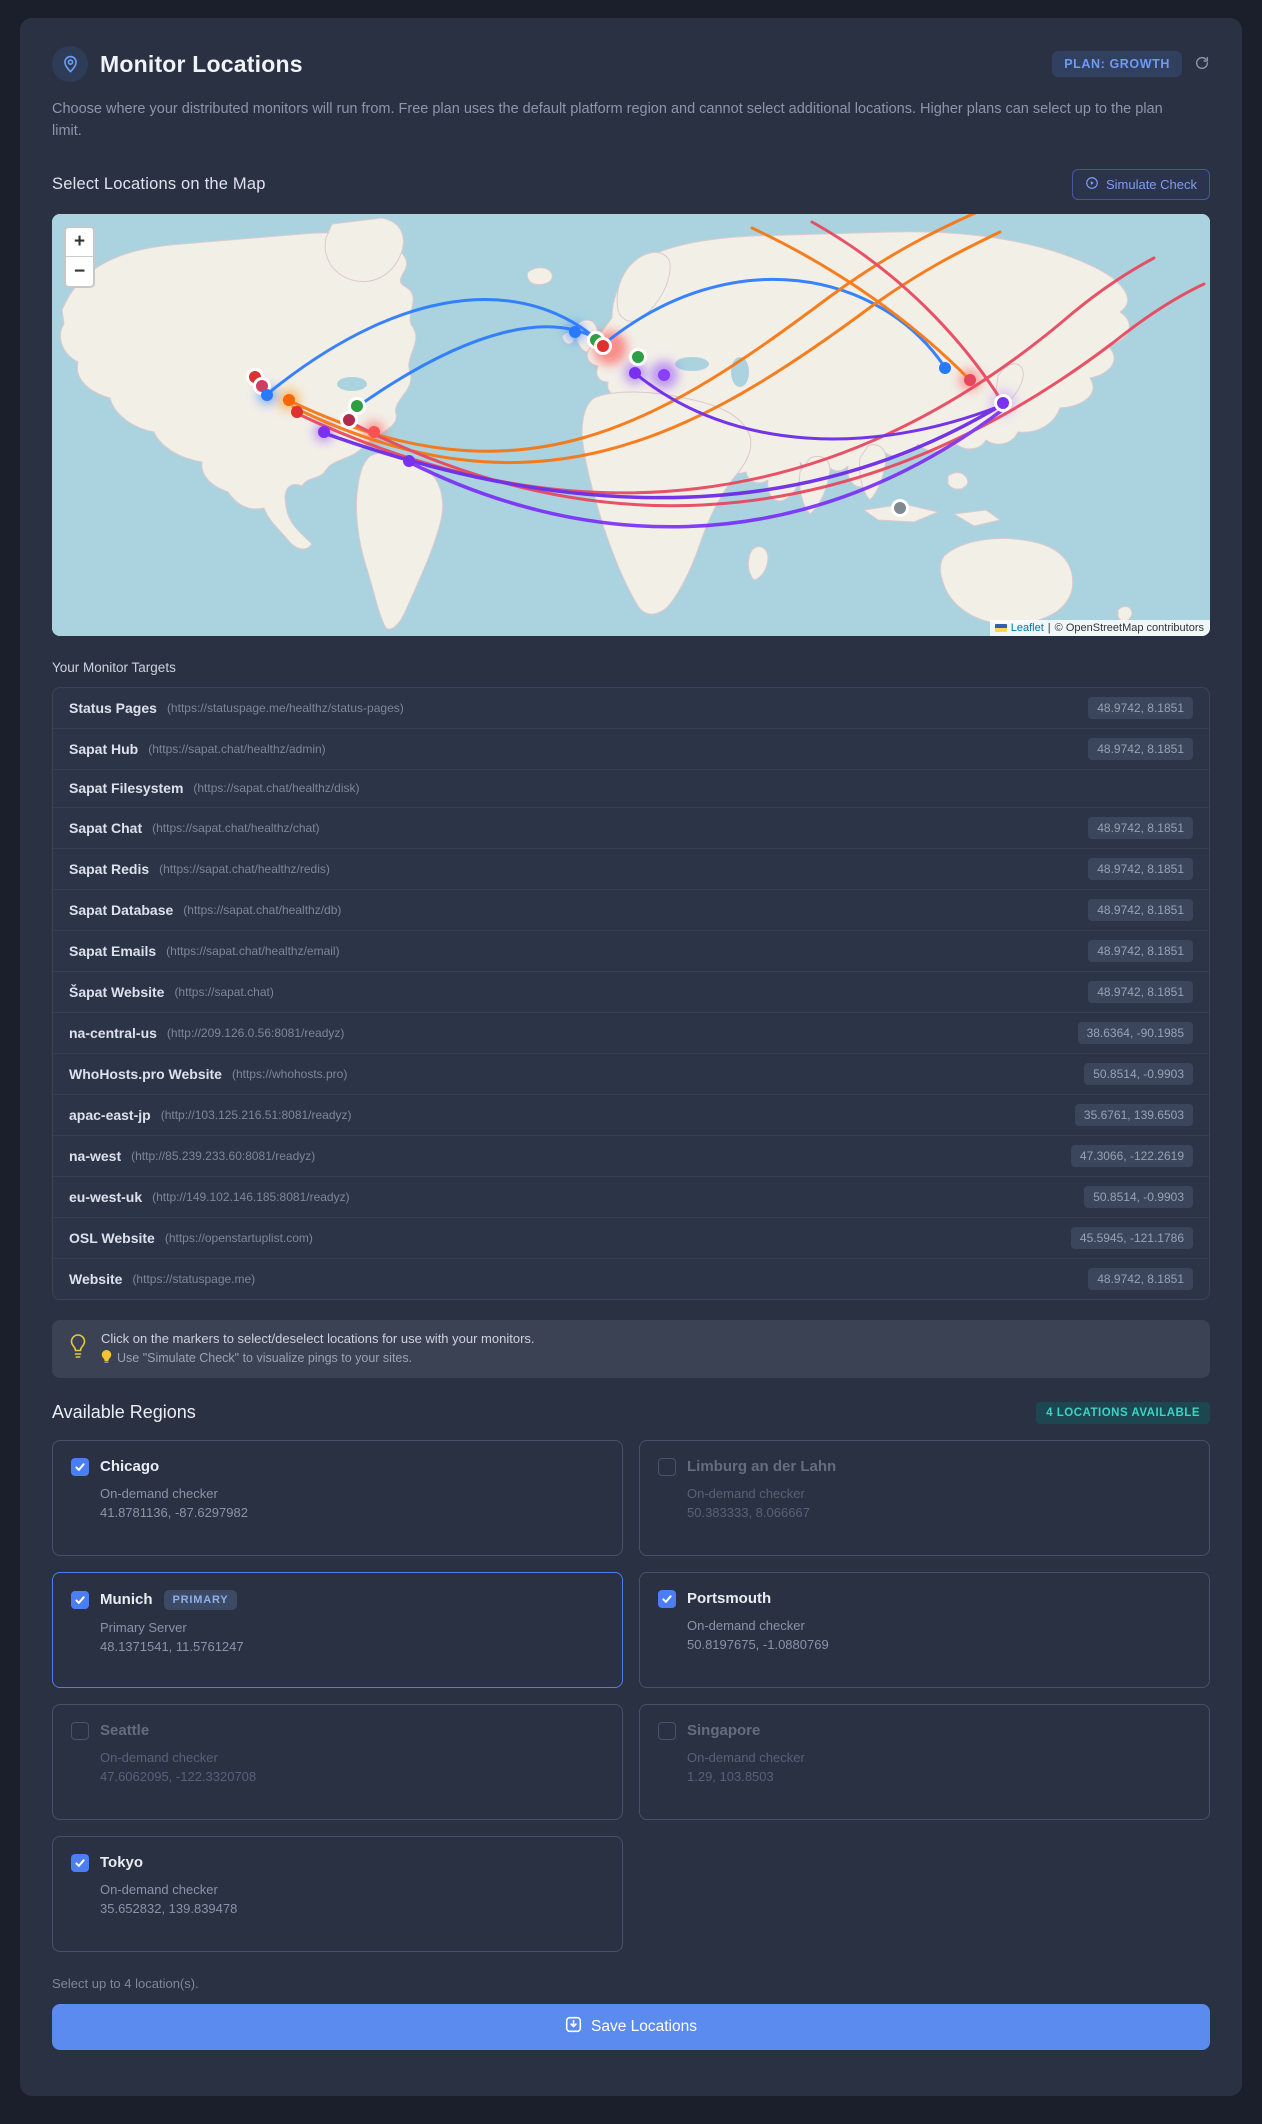 The width and height of the screenshot is (1262, 2124). What do you see at coordinates (79, 271) in the screenshot?
I see `zoom-out-button: −` at bounding box center [79, 271].